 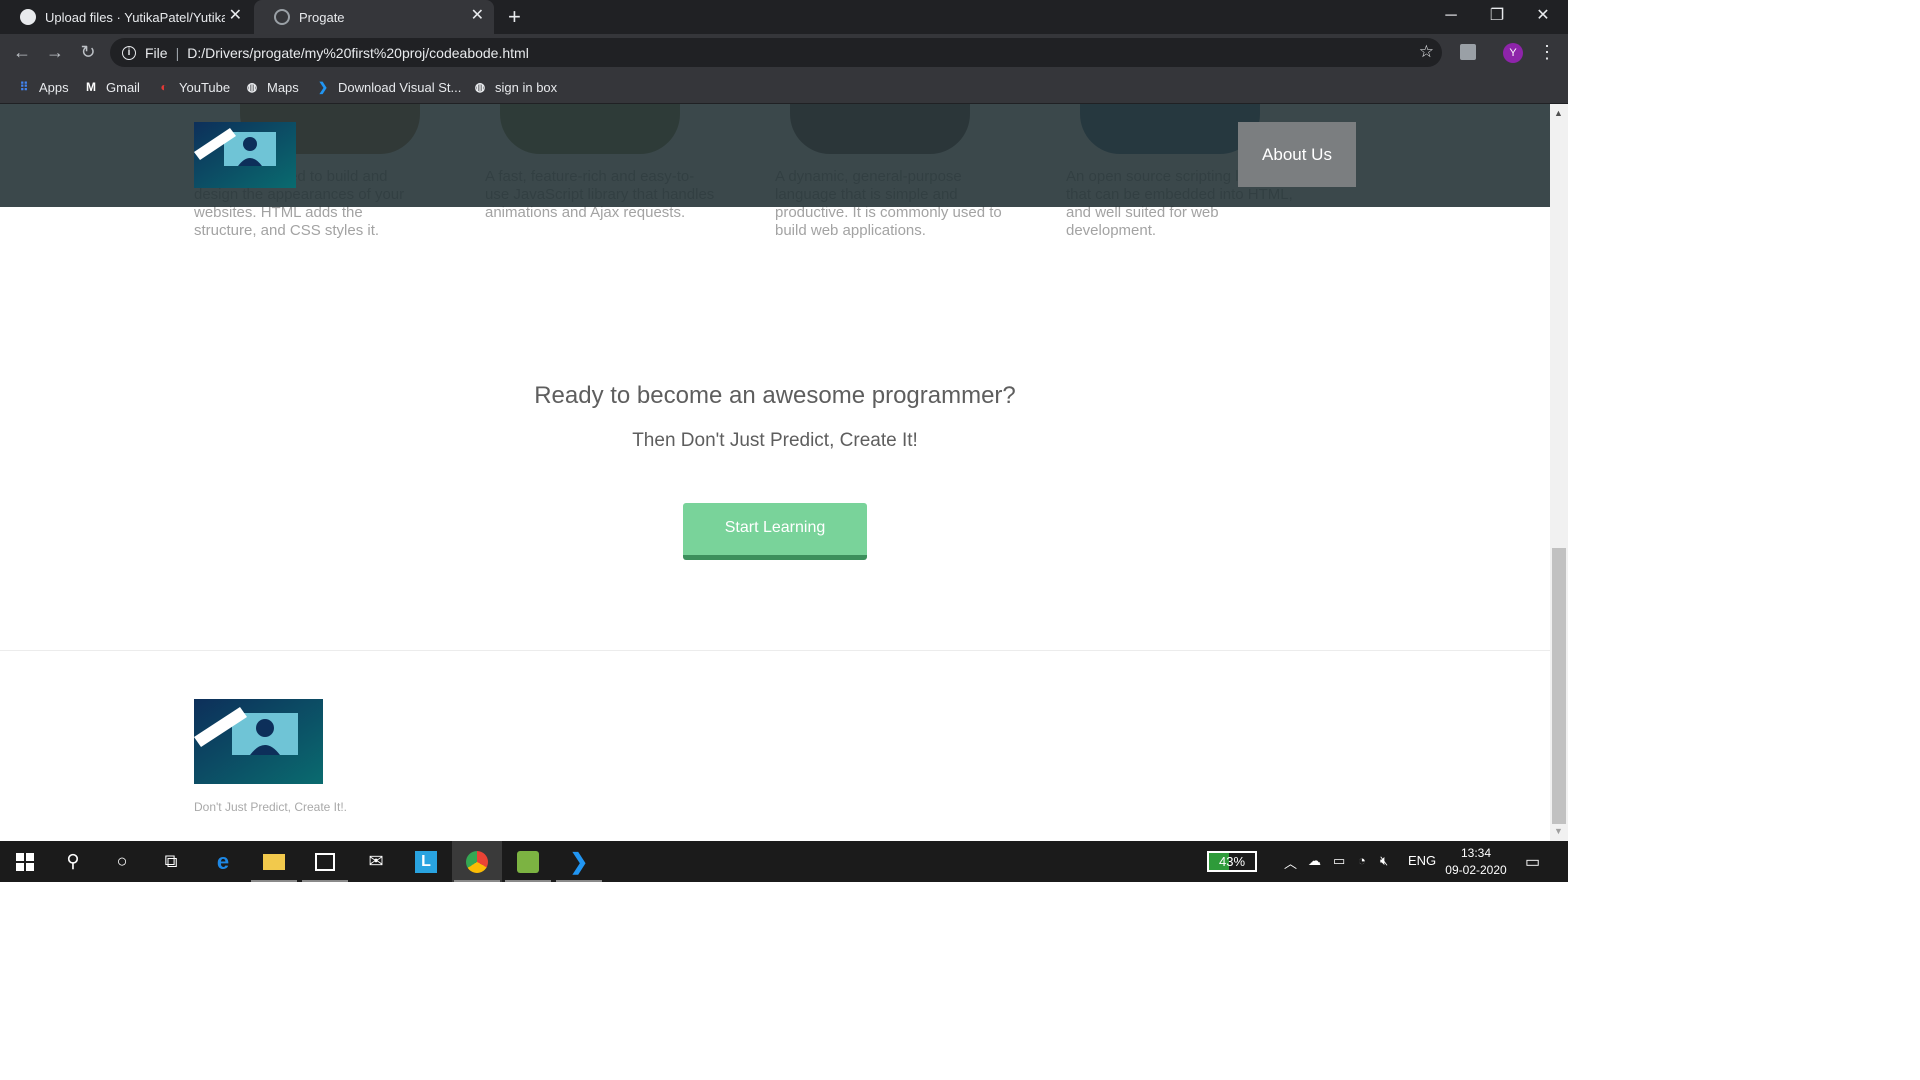 I want to click on volume-muted-icon: 🔇︎, so click(x=1384, y=861).